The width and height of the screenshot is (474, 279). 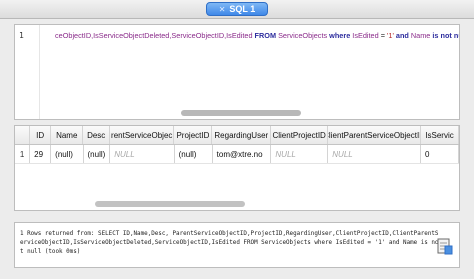 I want to click on code-token: IsEdited, so click(x=365, y=35).